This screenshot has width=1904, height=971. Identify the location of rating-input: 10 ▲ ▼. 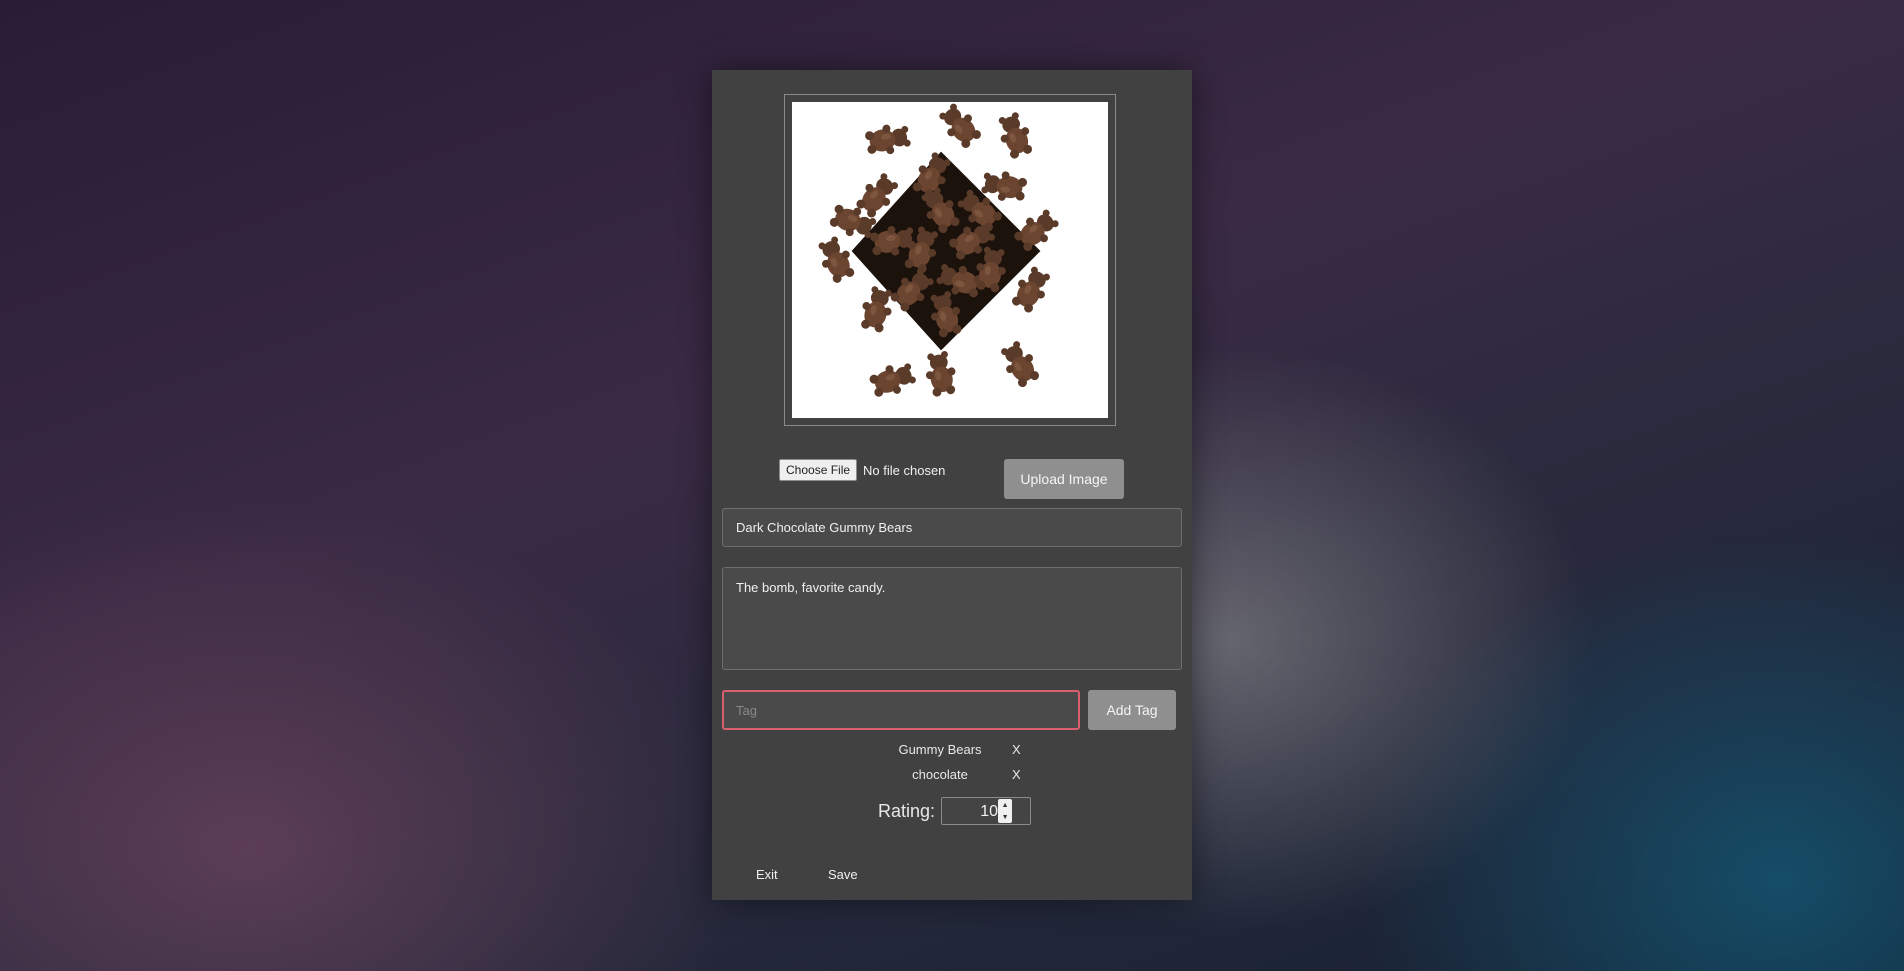
(986, 811).